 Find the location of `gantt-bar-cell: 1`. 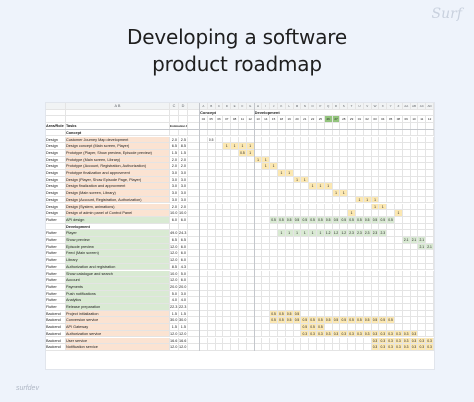

gantt-bar-cell: 1 is located at coordinates (282, 233).